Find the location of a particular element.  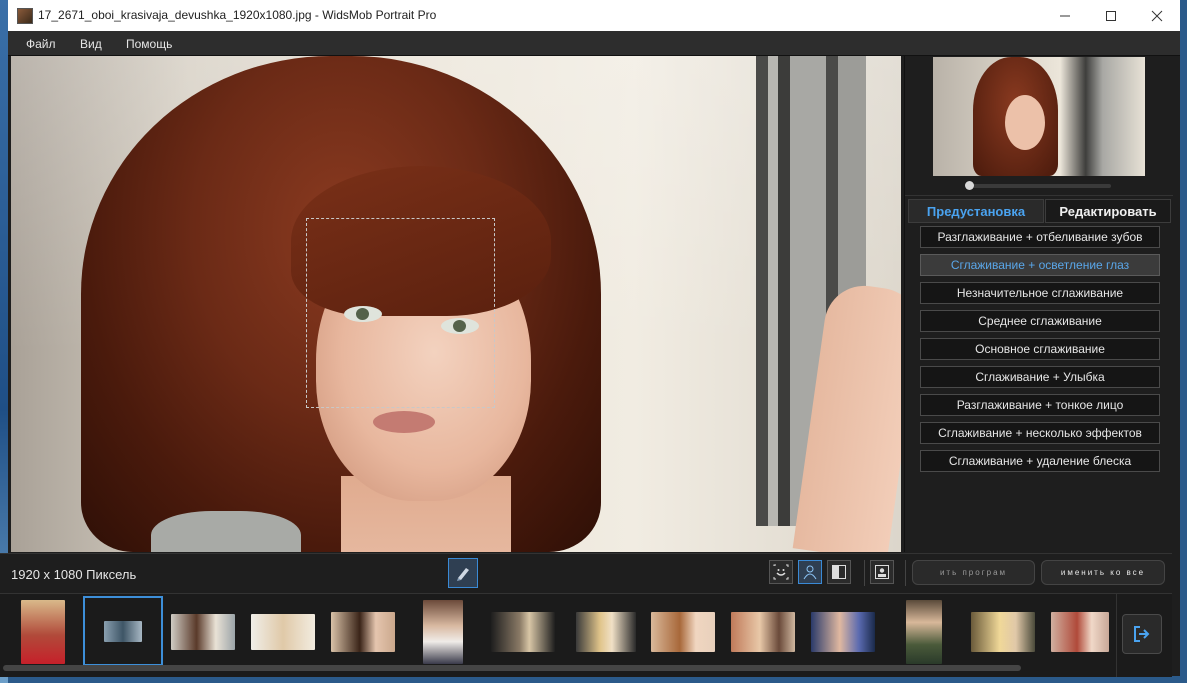

person-mask-button is located at coordinates (810, 572).